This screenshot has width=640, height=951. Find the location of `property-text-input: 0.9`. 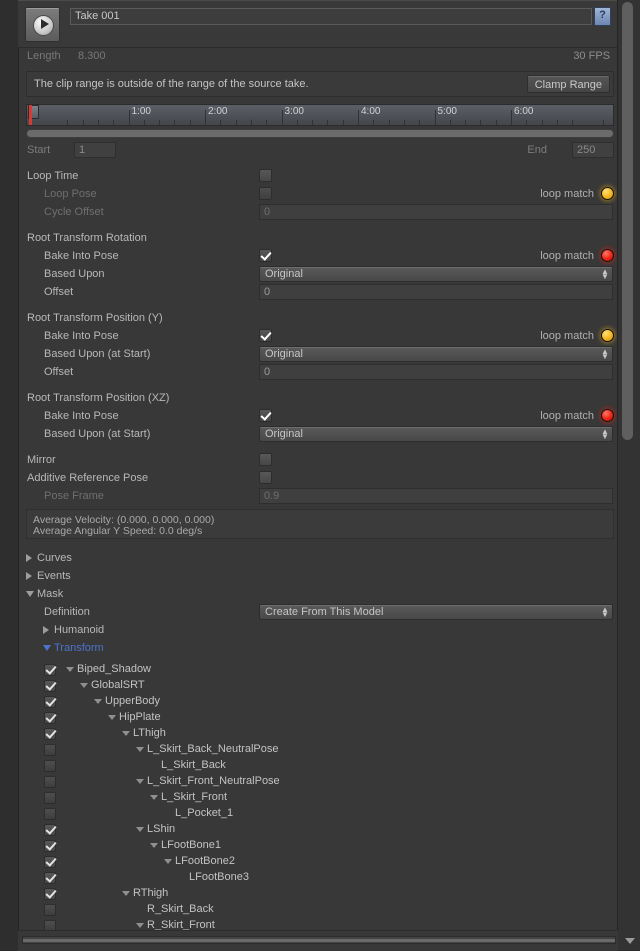

property-text-input: 0.9 is located at coordinates (436, 496).